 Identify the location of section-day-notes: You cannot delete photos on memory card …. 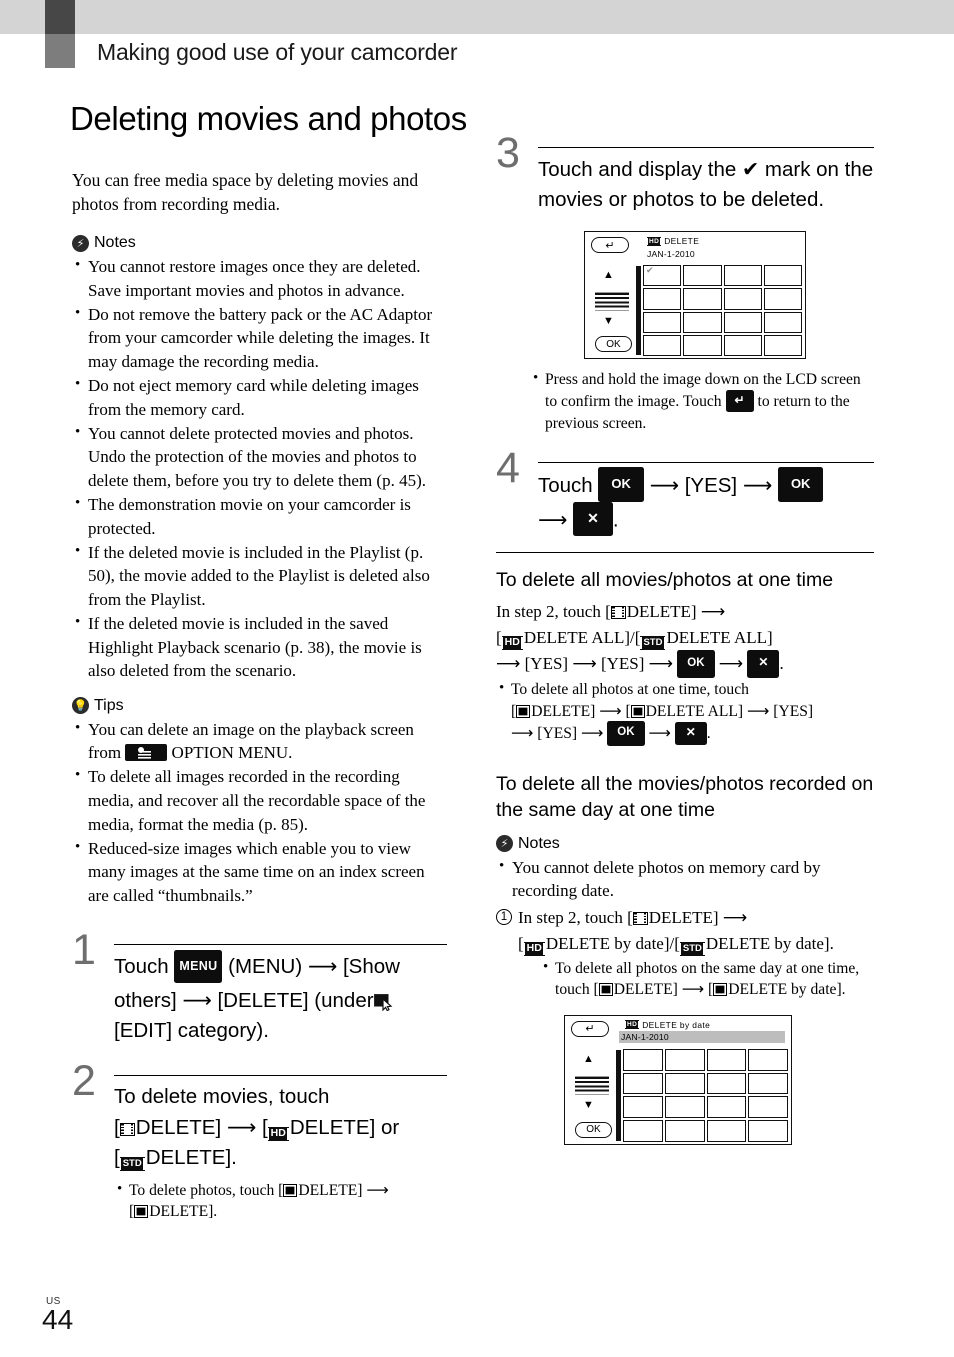
(685, 879).